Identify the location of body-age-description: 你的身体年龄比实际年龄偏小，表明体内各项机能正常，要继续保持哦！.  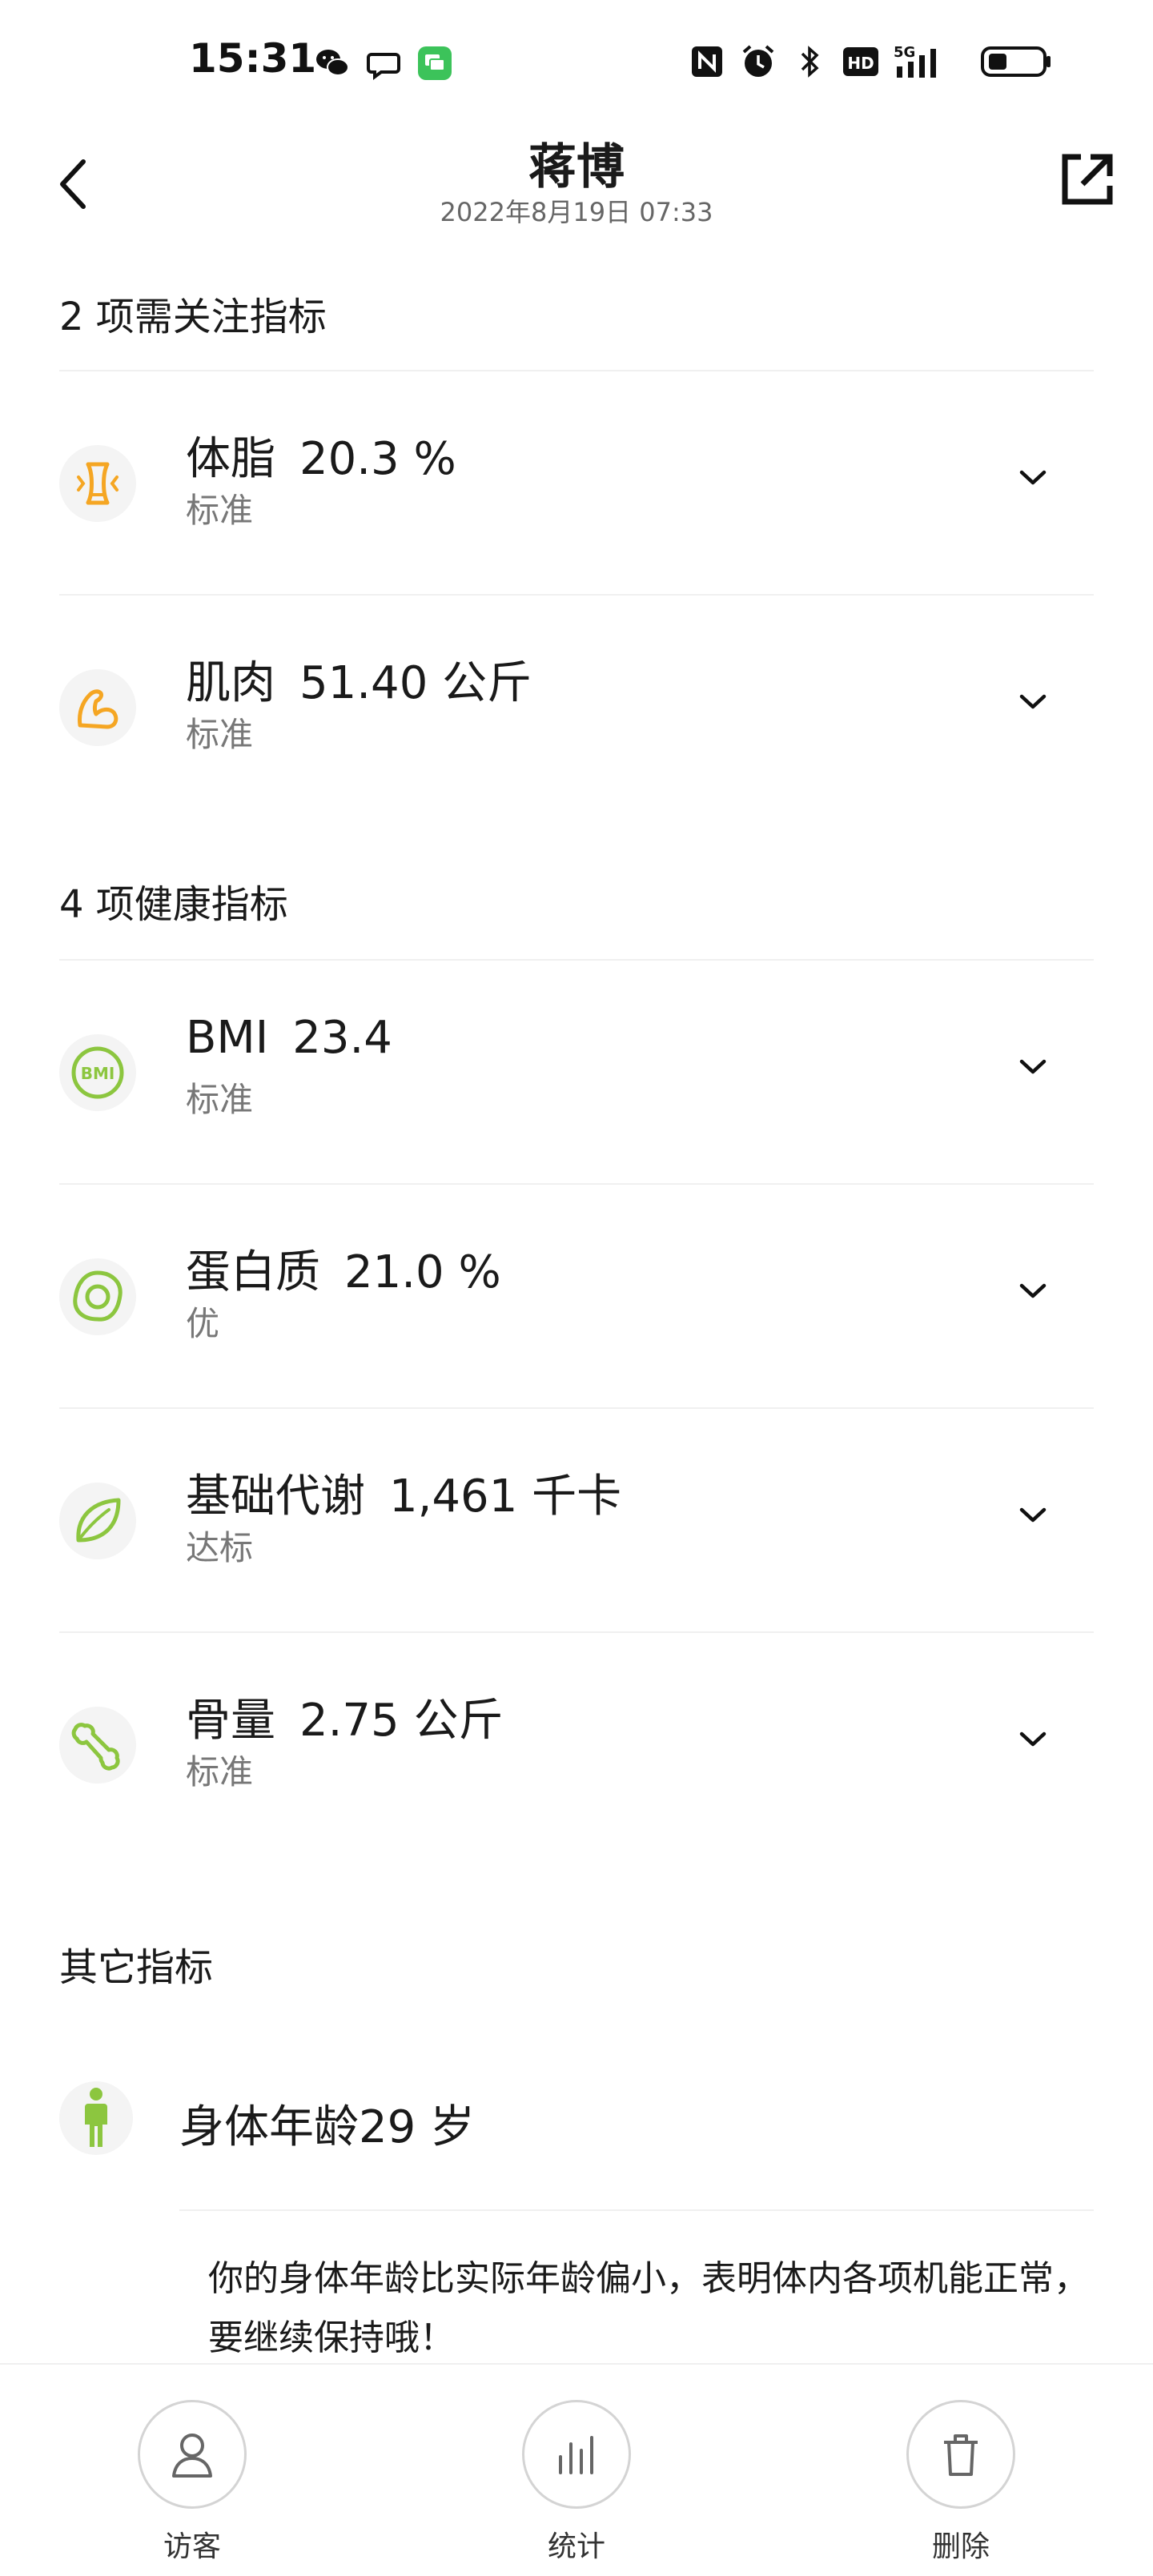
(649, 2308).